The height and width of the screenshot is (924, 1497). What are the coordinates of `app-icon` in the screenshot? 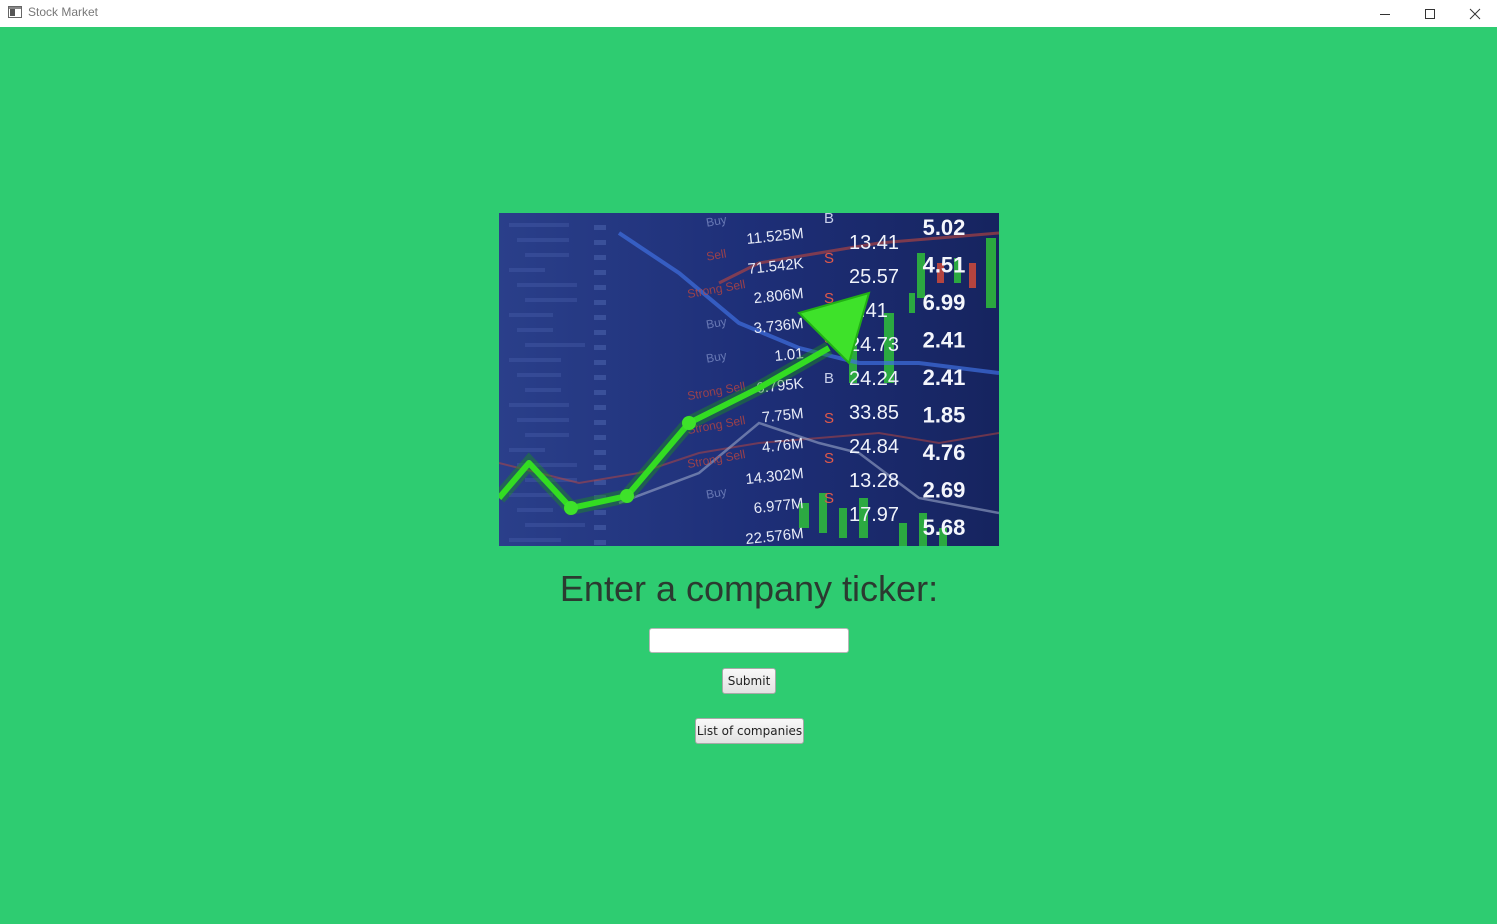 It's located at (15, 12).